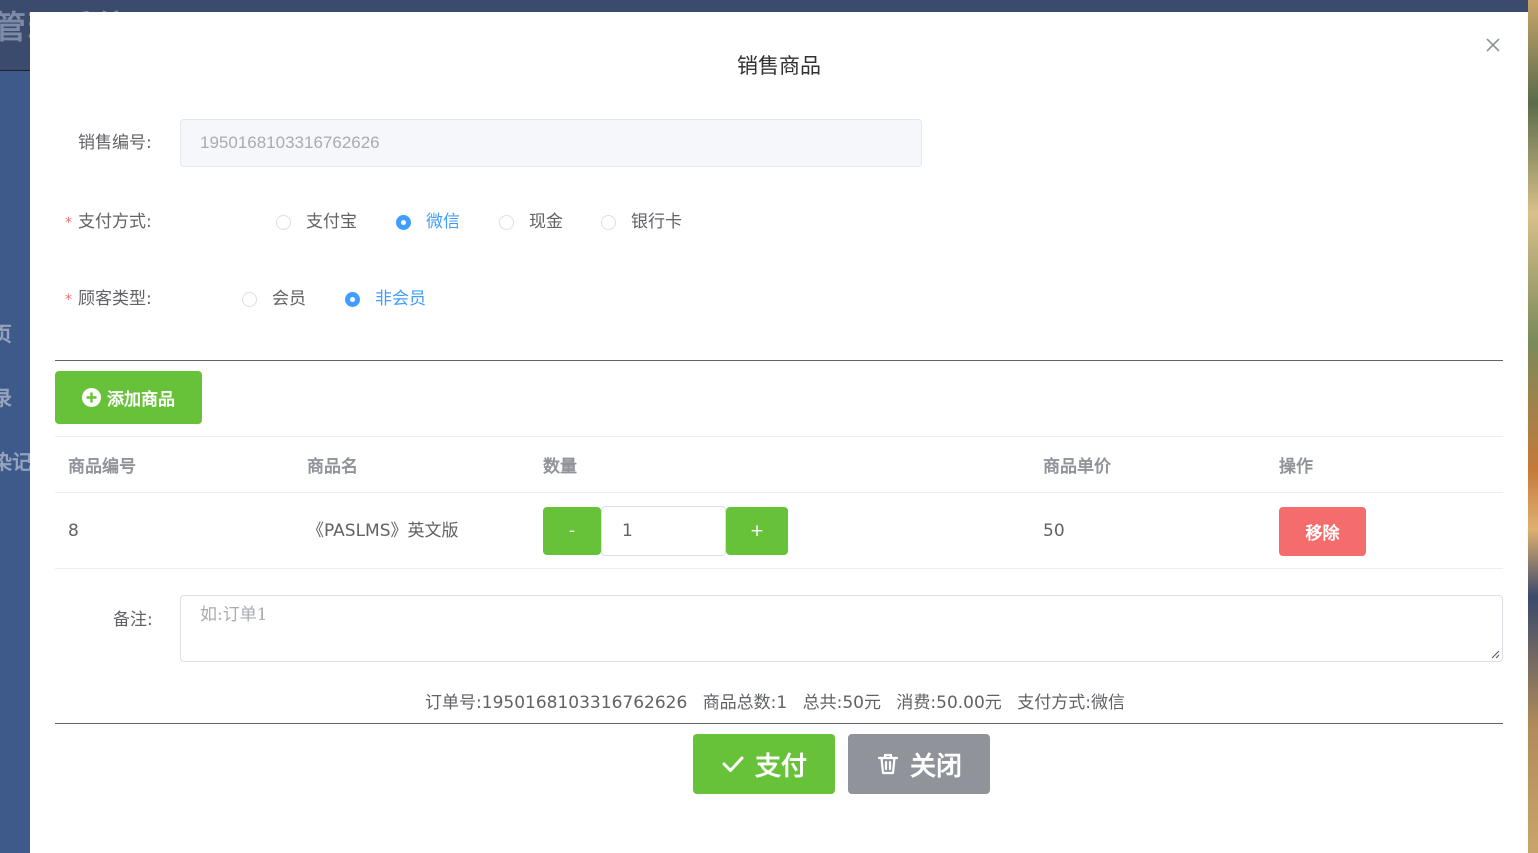 The width and height of the screenshot is (1538, 853). I want to click on summary-payment: 支付方式:微信, so click(1071, 703).